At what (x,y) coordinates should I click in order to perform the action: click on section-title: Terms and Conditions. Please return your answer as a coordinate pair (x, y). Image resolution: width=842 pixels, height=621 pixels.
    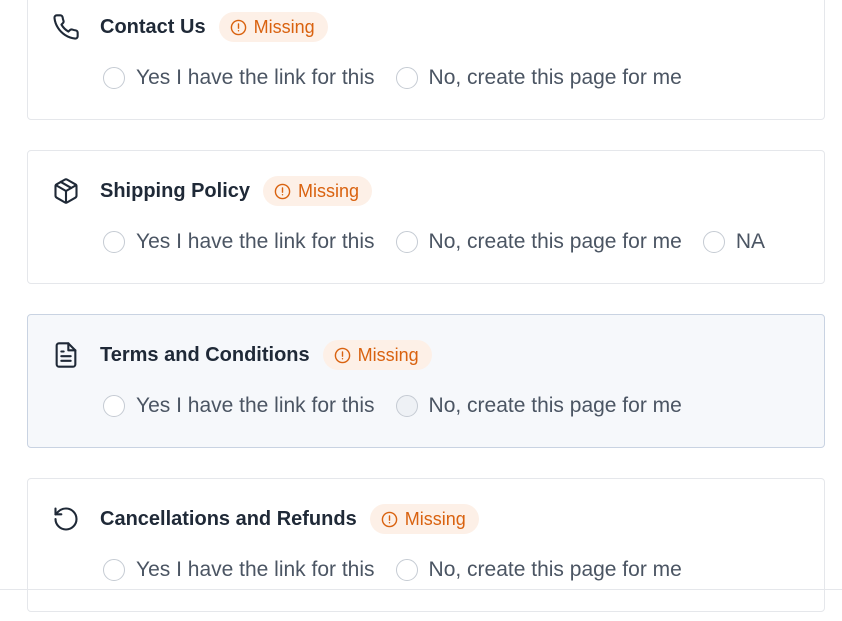
    Looking at the image, I should click on (205, 354).